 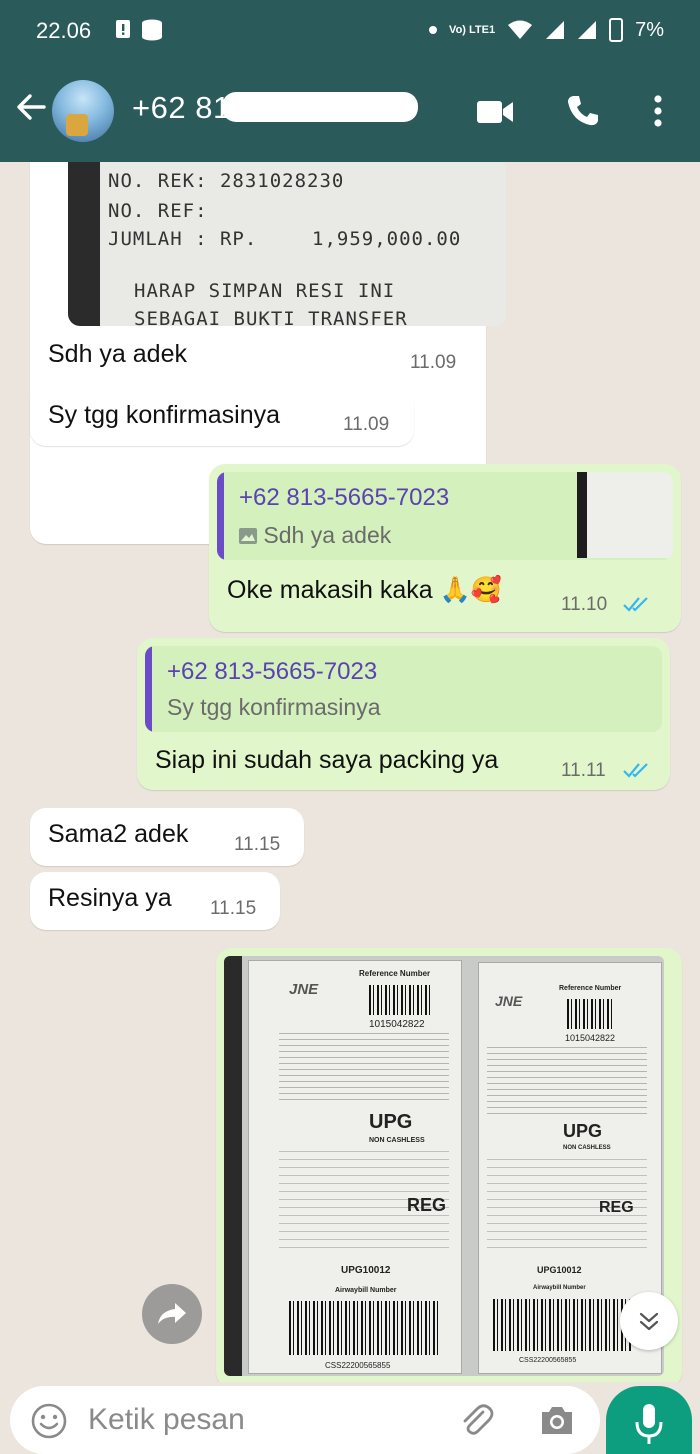 I want to click on message-bubble: Resinya ya 11.15, so click(x=155, y=901).